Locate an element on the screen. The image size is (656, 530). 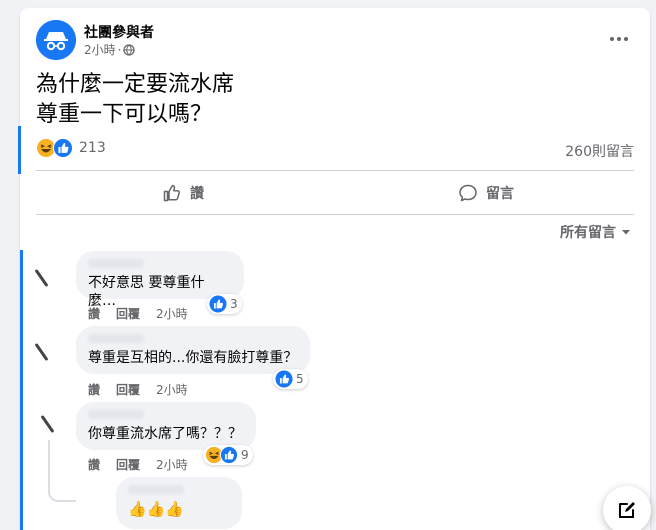
more-options-icon is located at coordinates (619, 39).